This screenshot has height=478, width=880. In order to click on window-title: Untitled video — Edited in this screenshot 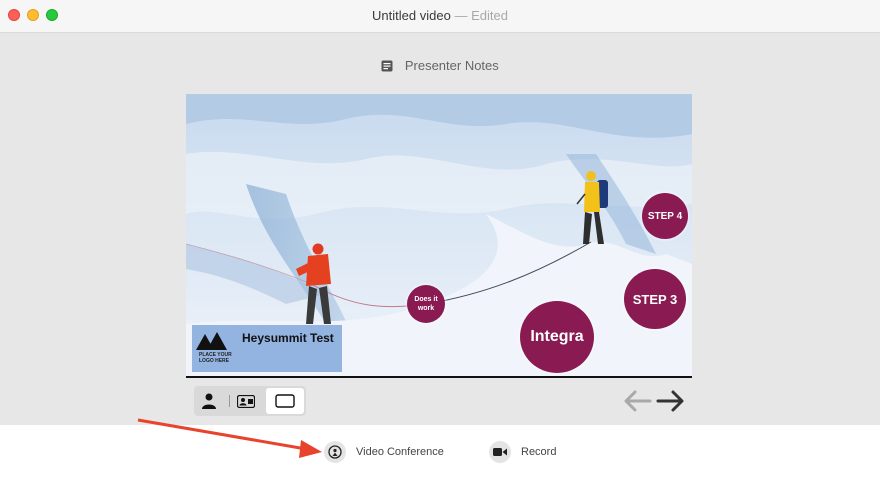, I will do `click(440, 15)`.